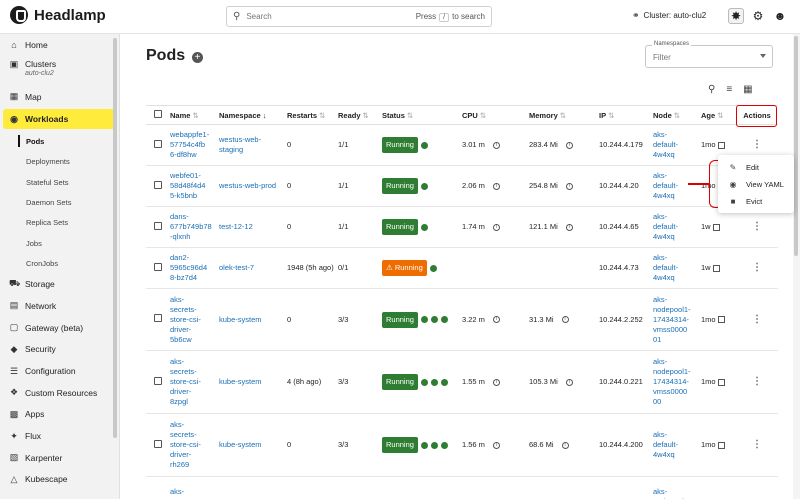  Describe the element at coordinates (312, 115) in the screenshot. I see `column-header-restarts: Restarts ⇅` at that location.